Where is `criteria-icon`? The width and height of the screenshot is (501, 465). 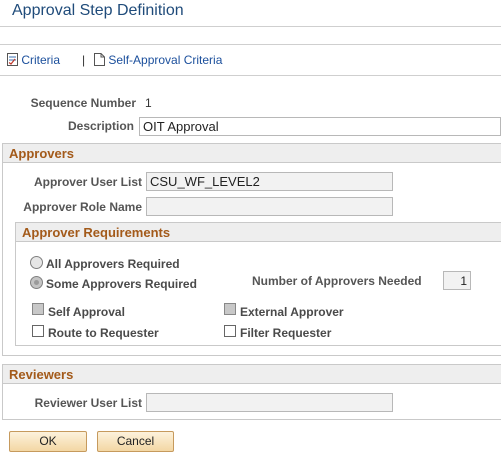 criteria-icon is located at coordinates (12, 59).